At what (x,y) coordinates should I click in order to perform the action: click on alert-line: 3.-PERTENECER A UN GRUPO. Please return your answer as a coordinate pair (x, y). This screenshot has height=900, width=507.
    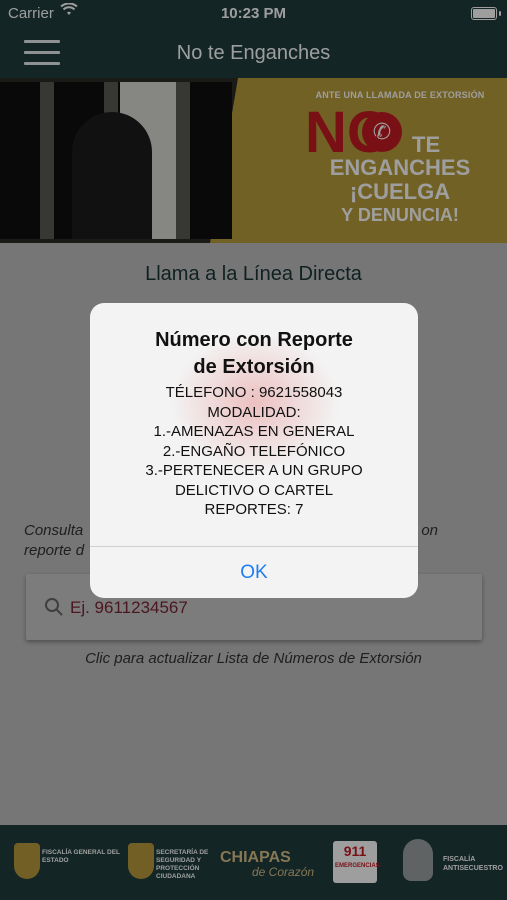
    Looking at the image, I should click on (254, 470).